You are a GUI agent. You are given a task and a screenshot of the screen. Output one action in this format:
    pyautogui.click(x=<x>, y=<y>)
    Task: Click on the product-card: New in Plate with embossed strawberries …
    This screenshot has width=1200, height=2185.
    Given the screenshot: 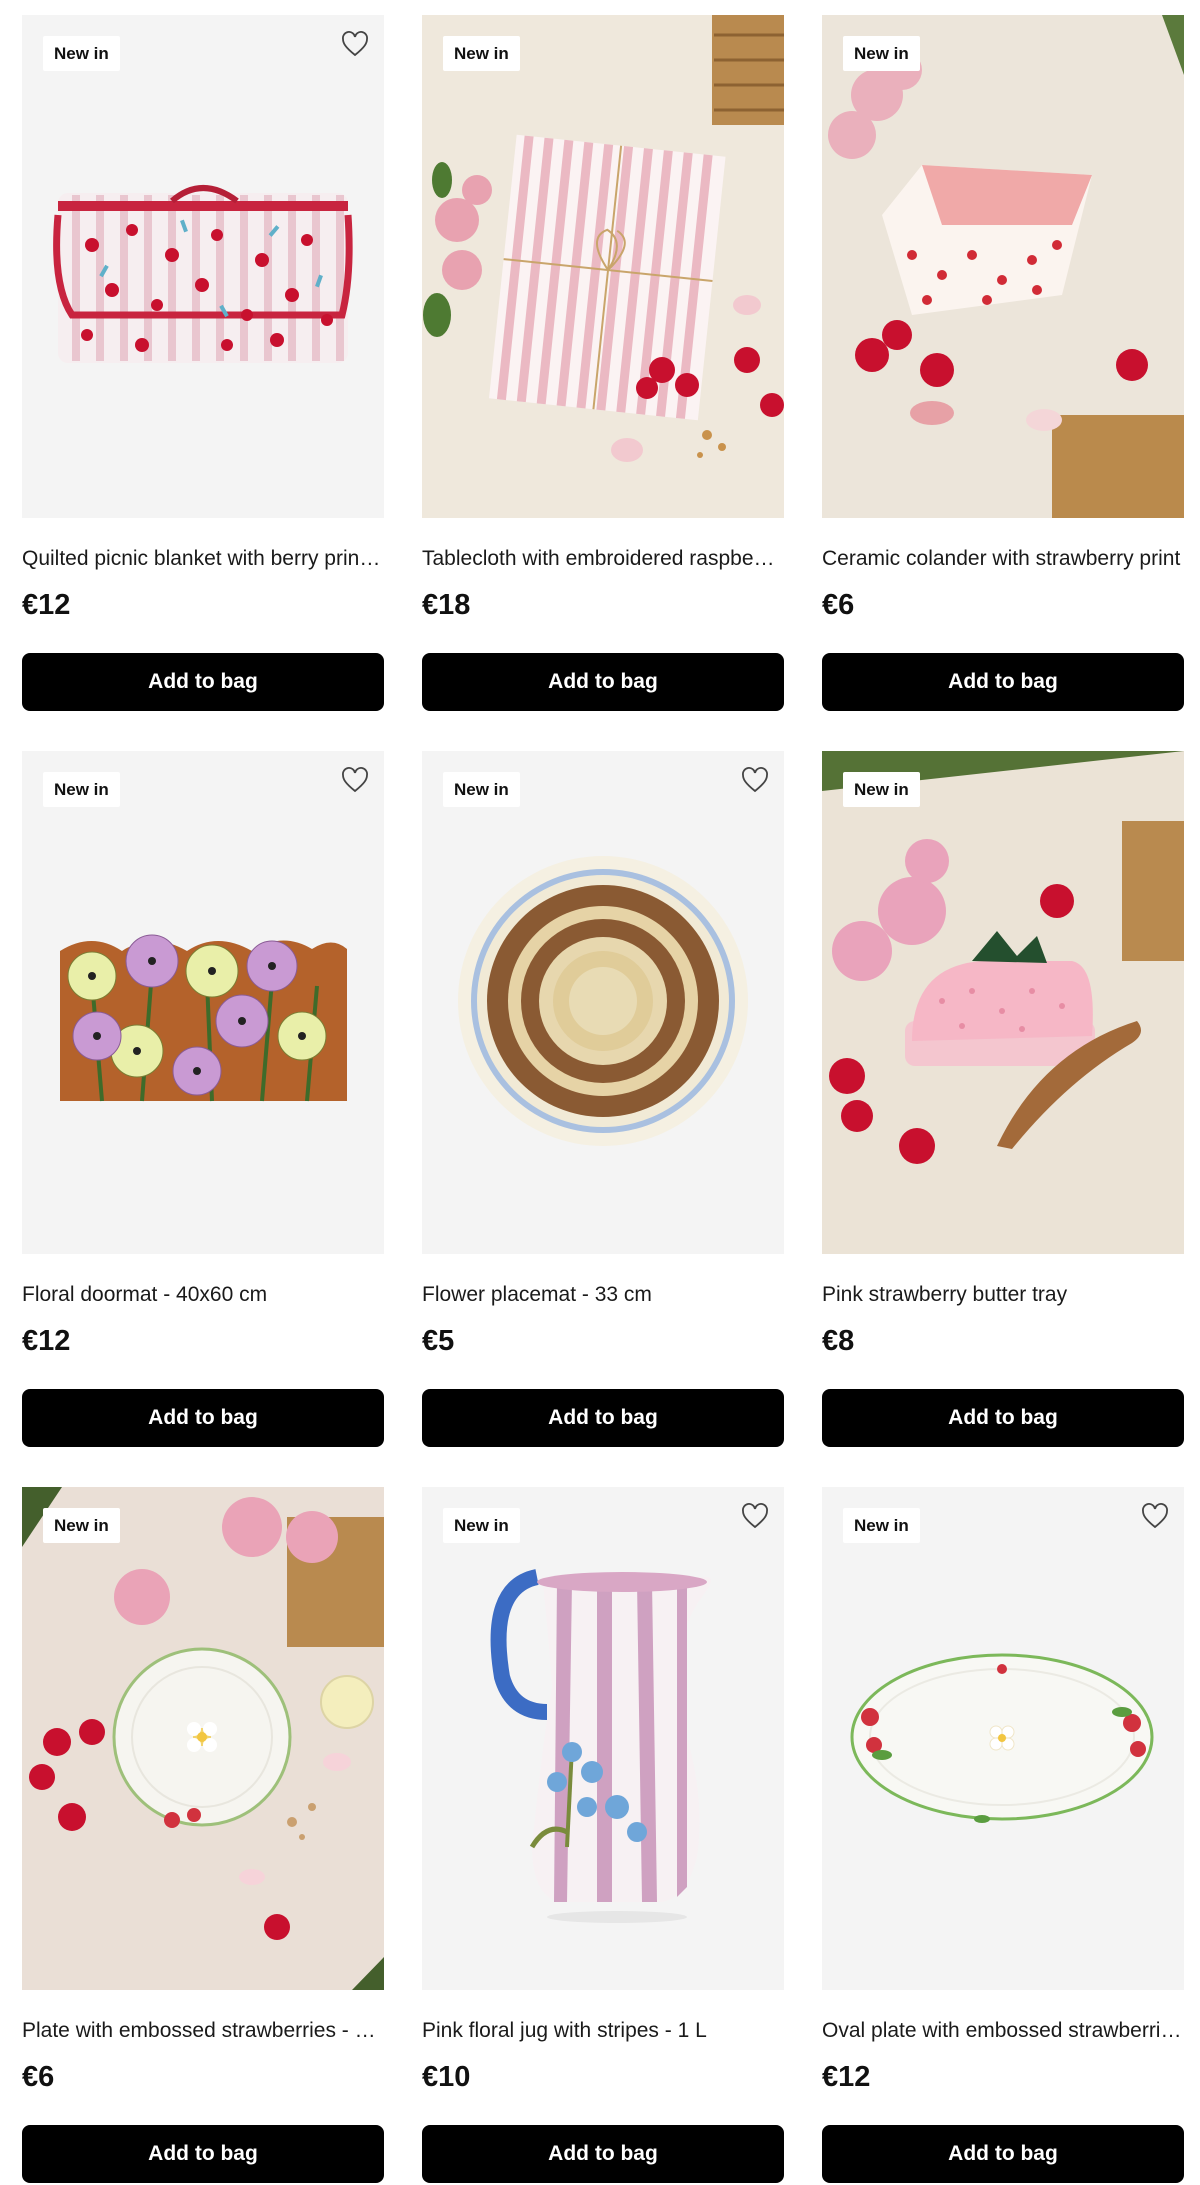 What is the action you would take?
    pyautogui.click(x=203, y=1835)
    